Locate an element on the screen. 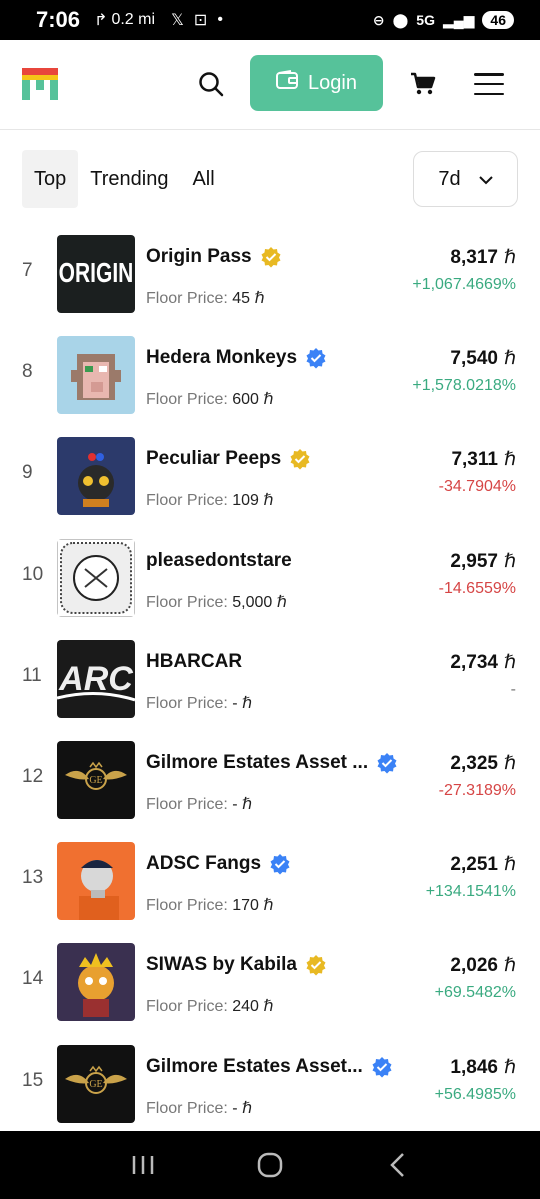 This screenshot has height=1199, width=540. collection-name: ADSC Fangs is located at coordinates (204, 864).